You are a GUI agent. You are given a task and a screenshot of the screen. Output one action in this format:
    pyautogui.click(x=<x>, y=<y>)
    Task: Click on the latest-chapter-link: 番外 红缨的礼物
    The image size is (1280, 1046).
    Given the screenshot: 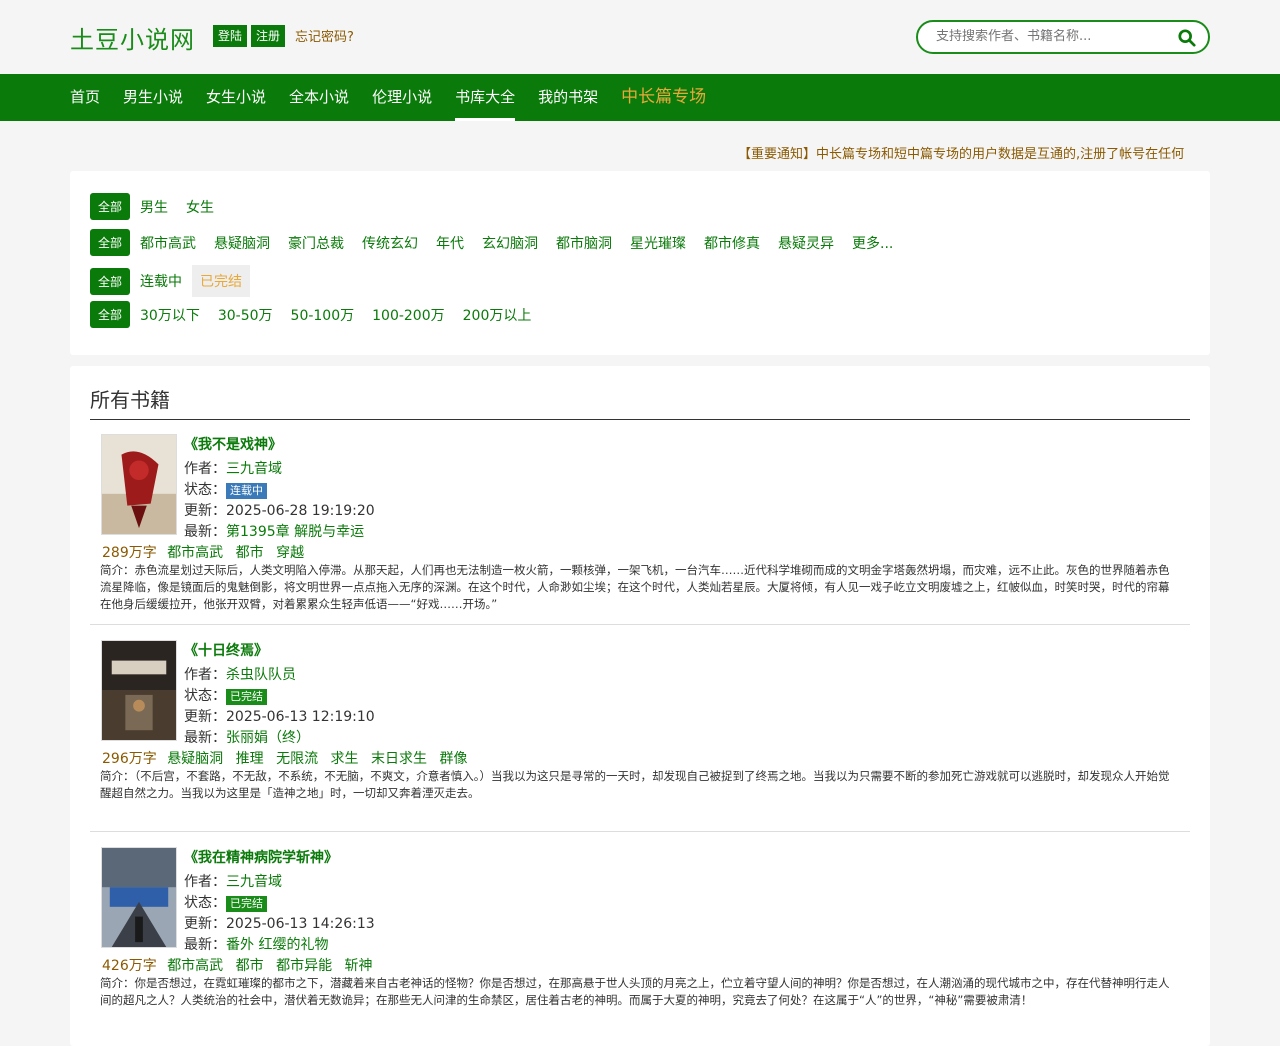 What is the action you would take?
    pyautogui.click(x=277, y=945)
    